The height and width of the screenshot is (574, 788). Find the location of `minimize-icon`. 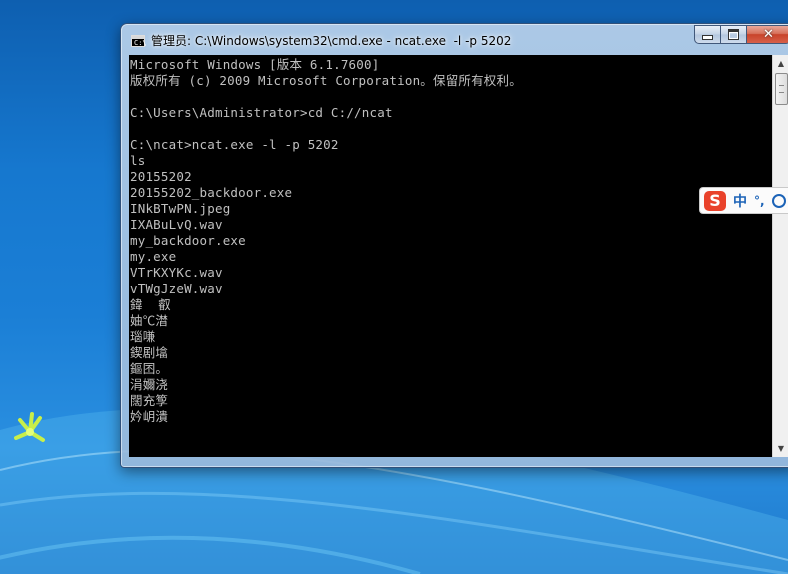

minimize-icon is located at coordinates (707, 37).